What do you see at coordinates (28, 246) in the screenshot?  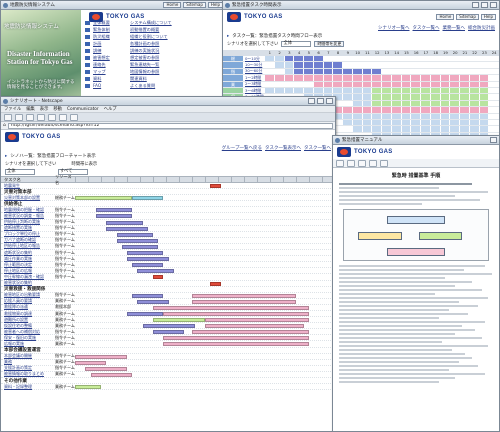 I see `task-name-link: 供給停止地区の報告` at bounding box center [28, 246].